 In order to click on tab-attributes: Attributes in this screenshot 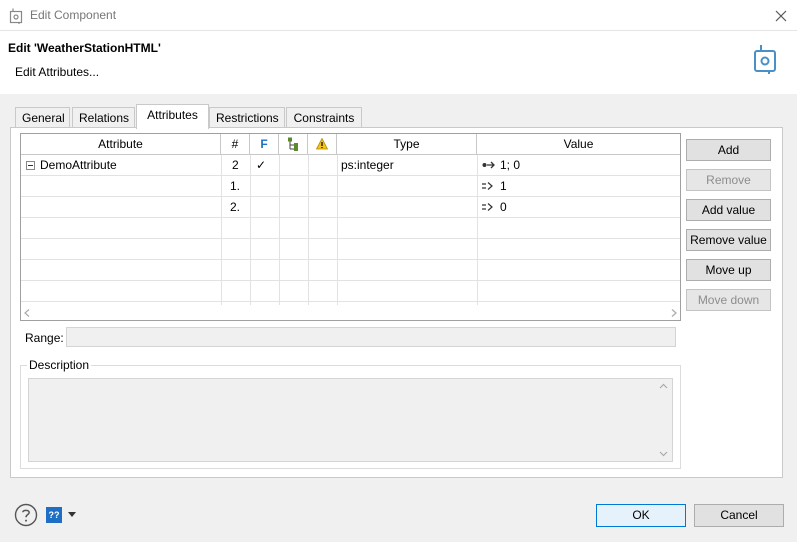, I will do `click(172, 116)`.